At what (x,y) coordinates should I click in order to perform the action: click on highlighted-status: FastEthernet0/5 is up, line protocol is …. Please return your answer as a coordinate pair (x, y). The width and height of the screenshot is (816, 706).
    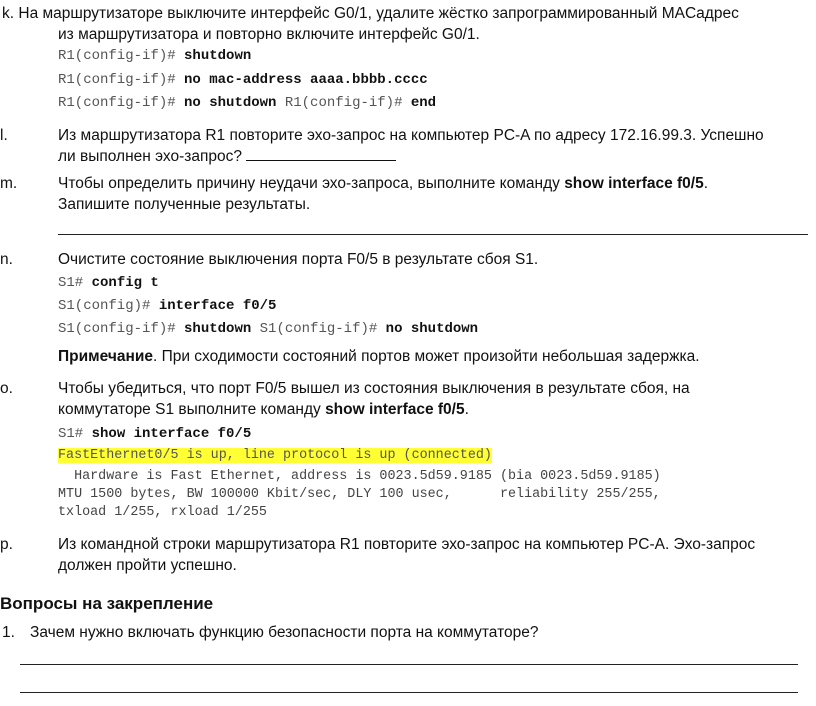
    Looking at the image, I should click on (275, 455).